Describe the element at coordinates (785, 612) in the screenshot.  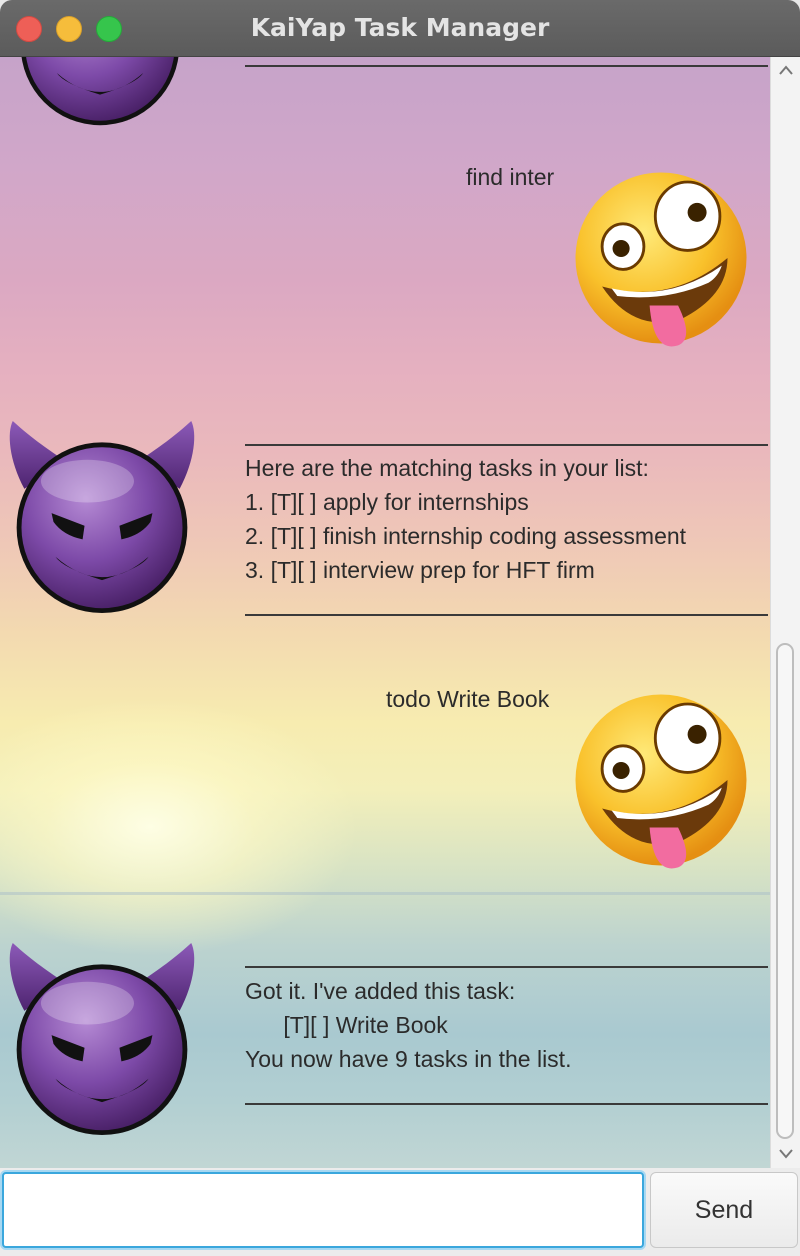
I see `chat-scrollbar` at that location.